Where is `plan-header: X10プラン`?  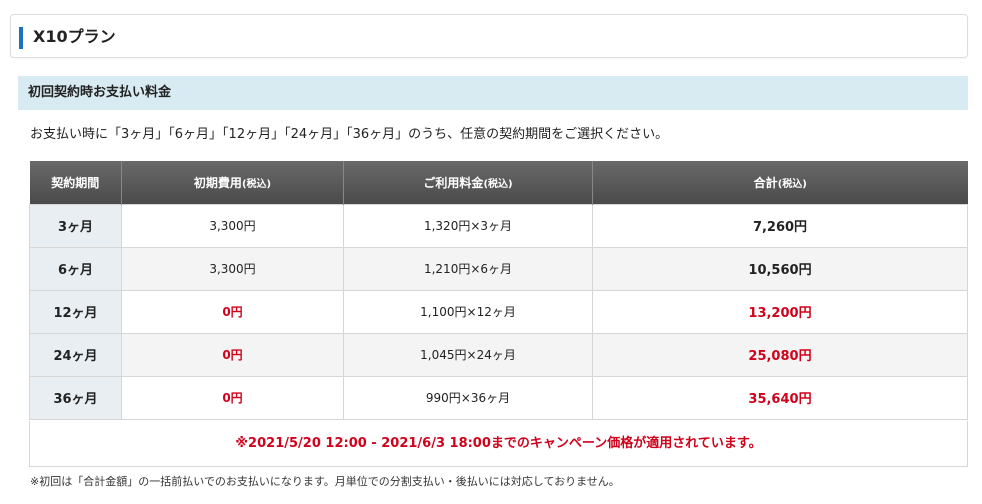
plan-header: X10プラン is located at coordinates (489, 36).